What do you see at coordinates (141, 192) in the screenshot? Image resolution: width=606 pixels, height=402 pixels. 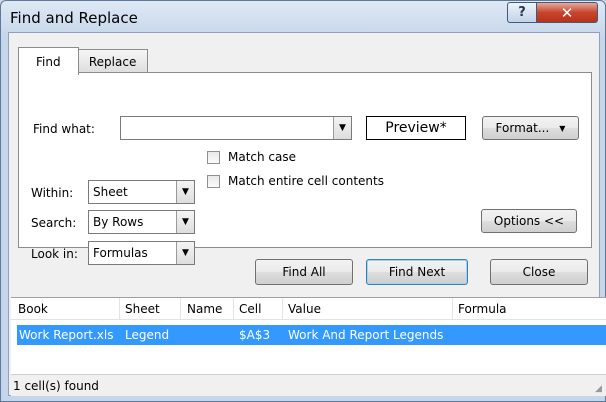 I see `within-select: Sheet ▼` at bounding box center [141, 192].